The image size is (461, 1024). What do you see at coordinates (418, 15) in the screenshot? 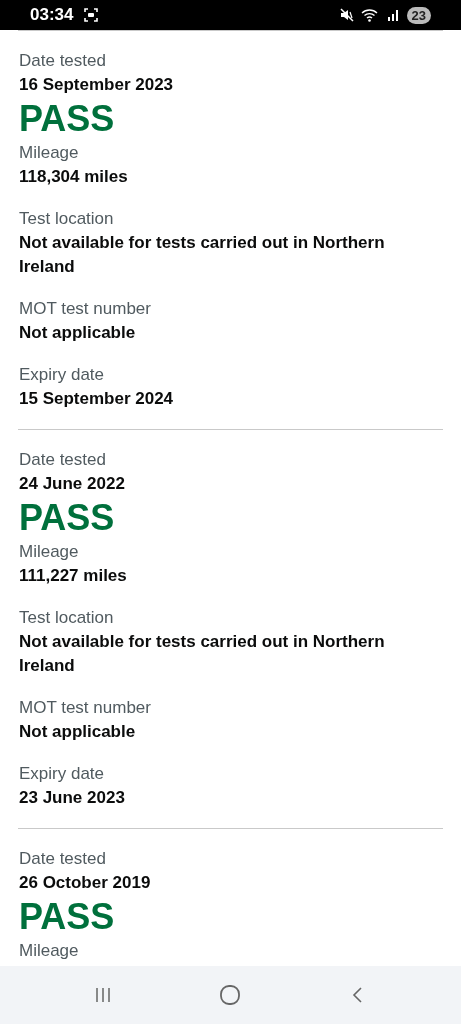
I see `battery-level: 23` at bounding box center [418, 15].